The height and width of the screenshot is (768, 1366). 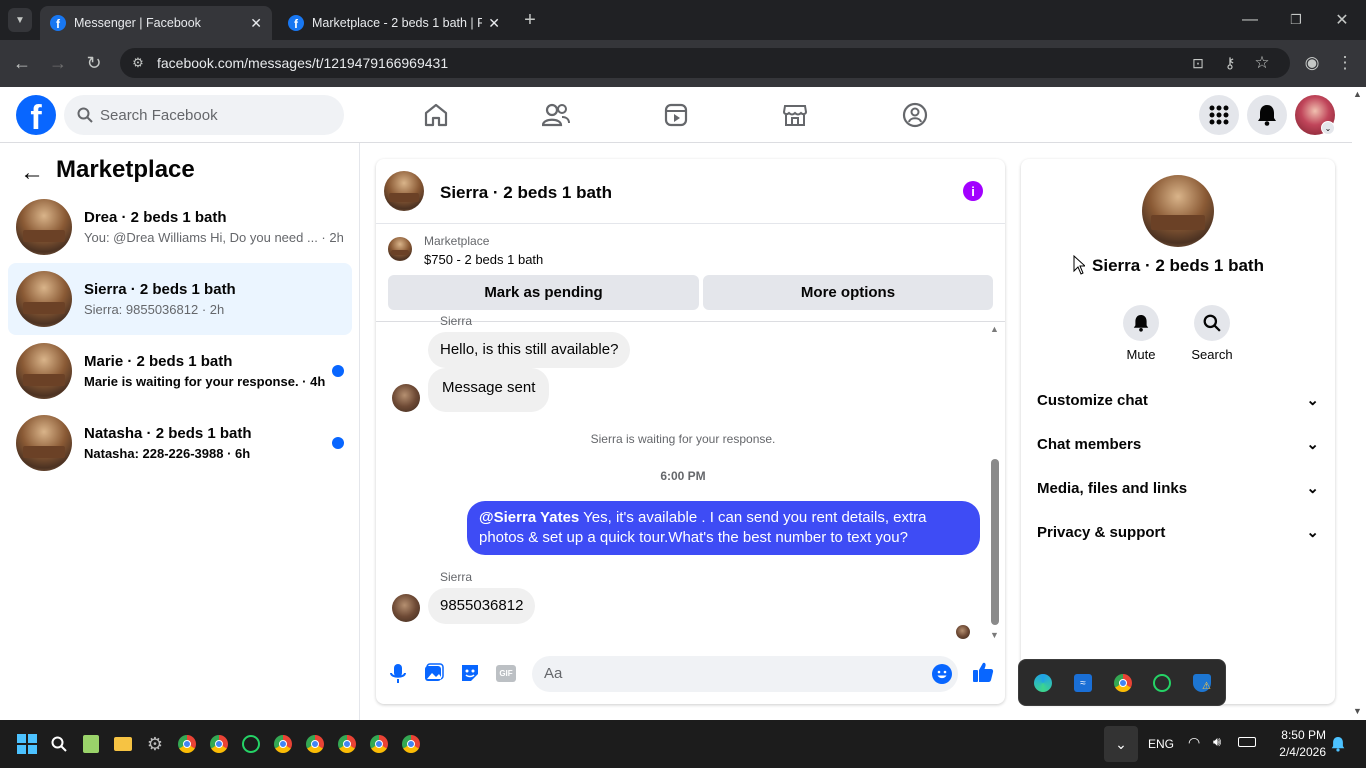 I want to click on chat-header-thumbnail, so click(x=404, y=191).